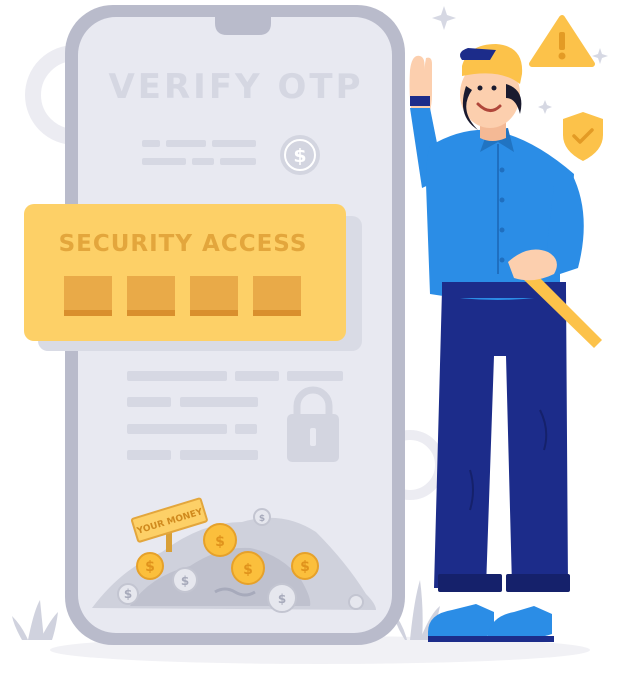  I want to click on plant-left-icon, so click(35, 620).